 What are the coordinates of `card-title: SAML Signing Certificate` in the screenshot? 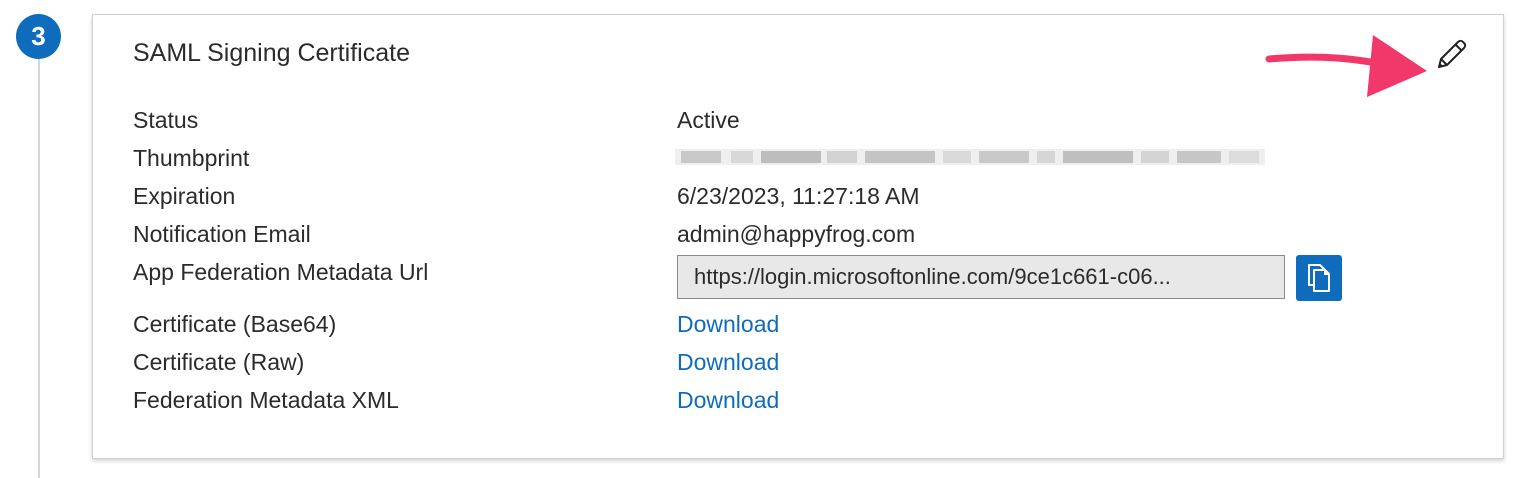 It's located at (271, 53).